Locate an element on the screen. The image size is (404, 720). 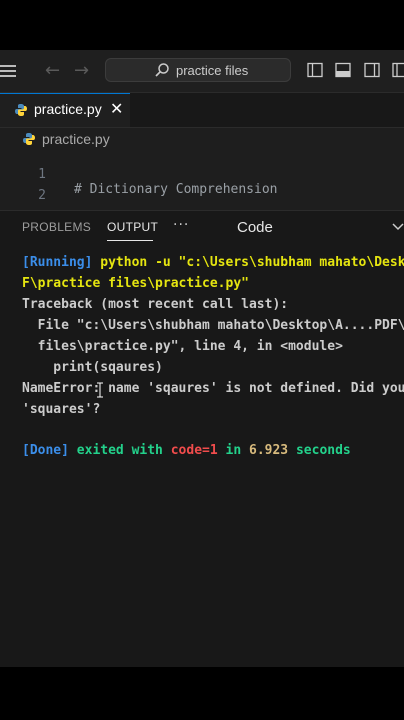
breadcrumb: practice.py is located at coordinates (202, 139).